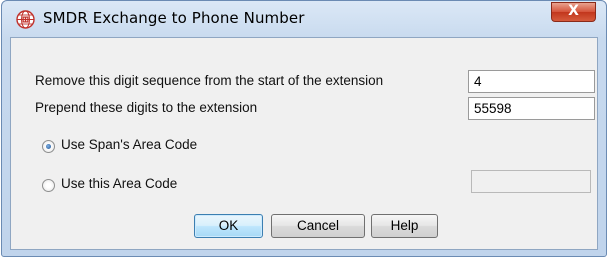  I want to click on close-icon: X, so click(573, 11).